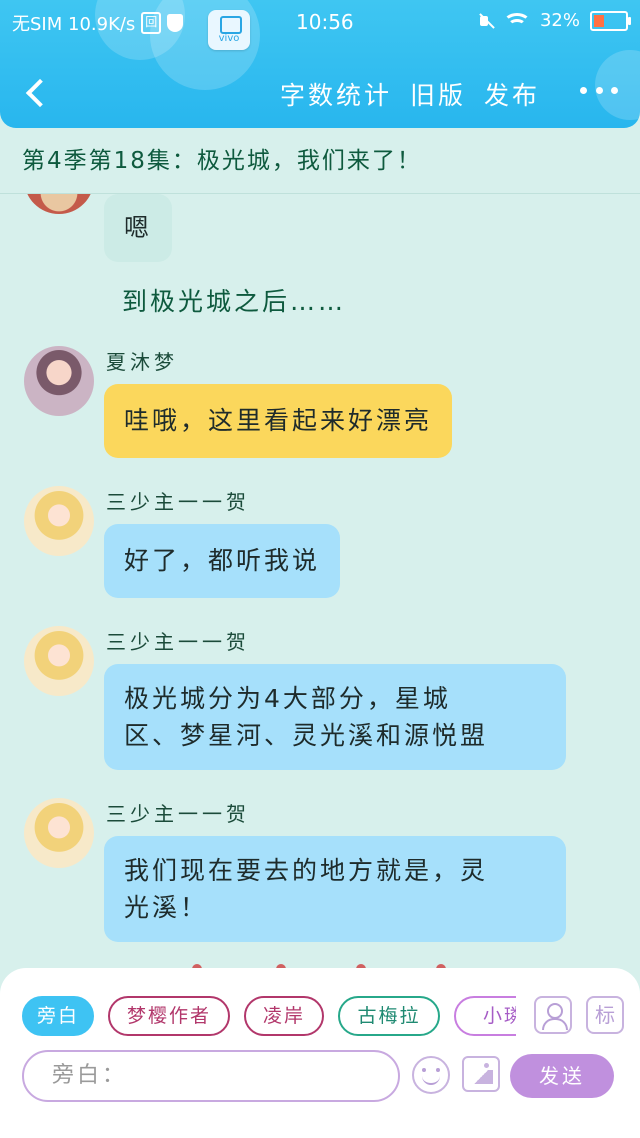  What do you see at coordinates (512, 94) in the screenshot?
I see `publish-button: 发布` at bounding box center [512, 94].